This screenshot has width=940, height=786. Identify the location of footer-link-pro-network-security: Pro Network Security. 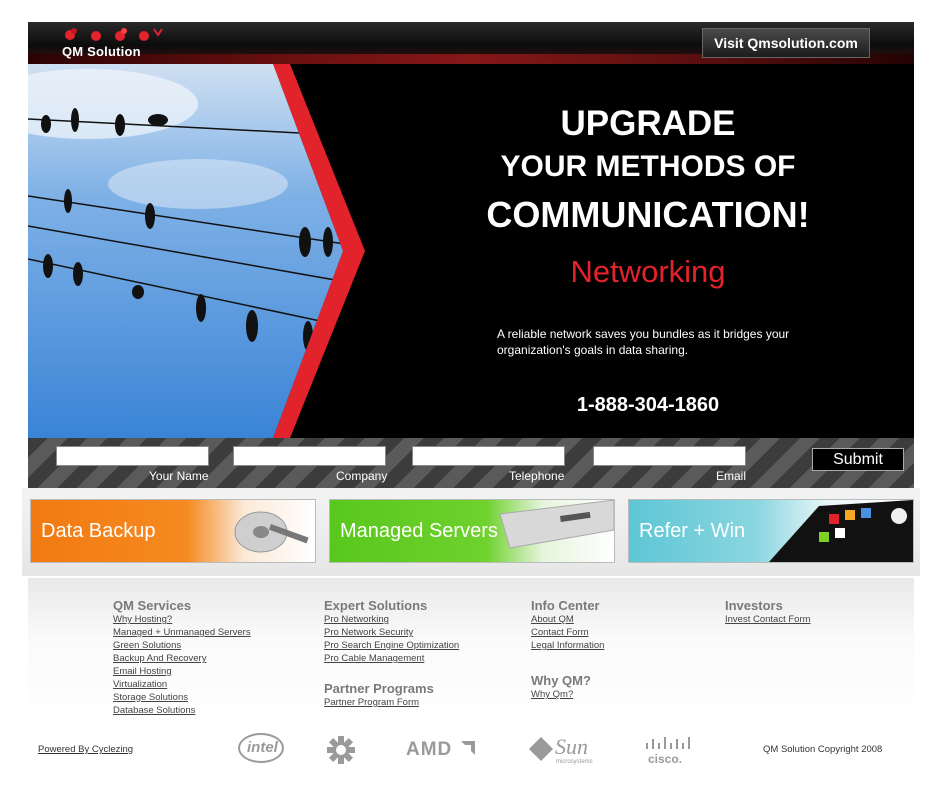
(368, 632).